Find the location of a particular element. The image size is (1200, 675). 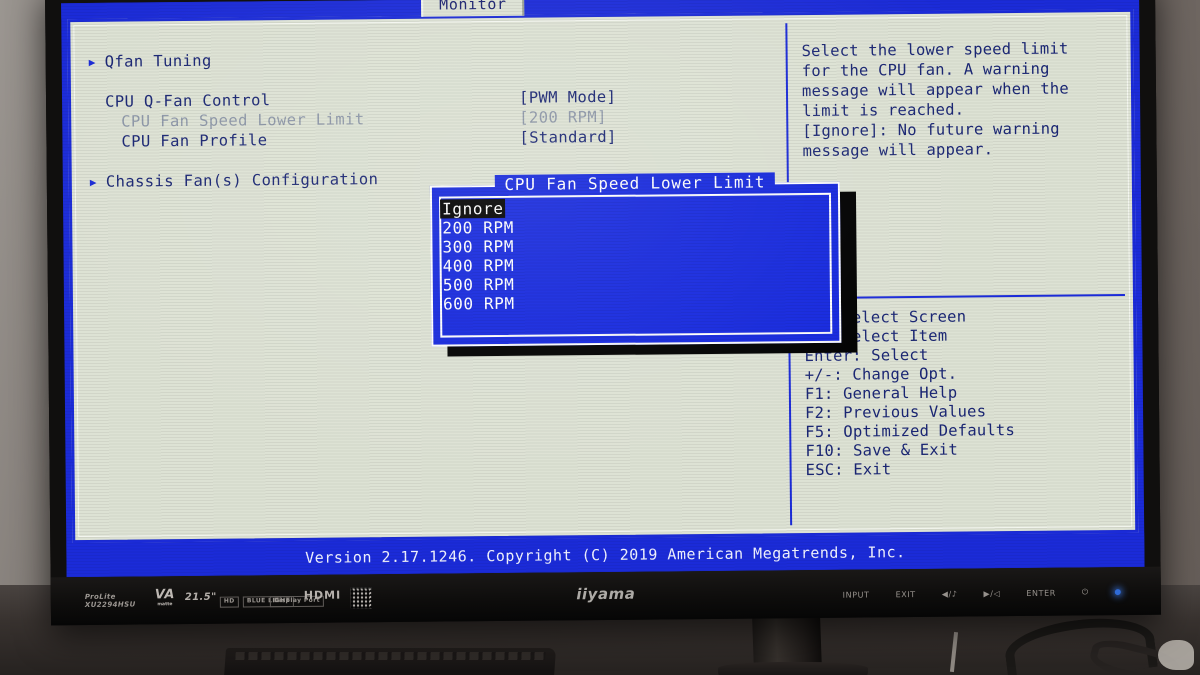

model-line-2: XU2294HSU is located at coordinates (110, 604).